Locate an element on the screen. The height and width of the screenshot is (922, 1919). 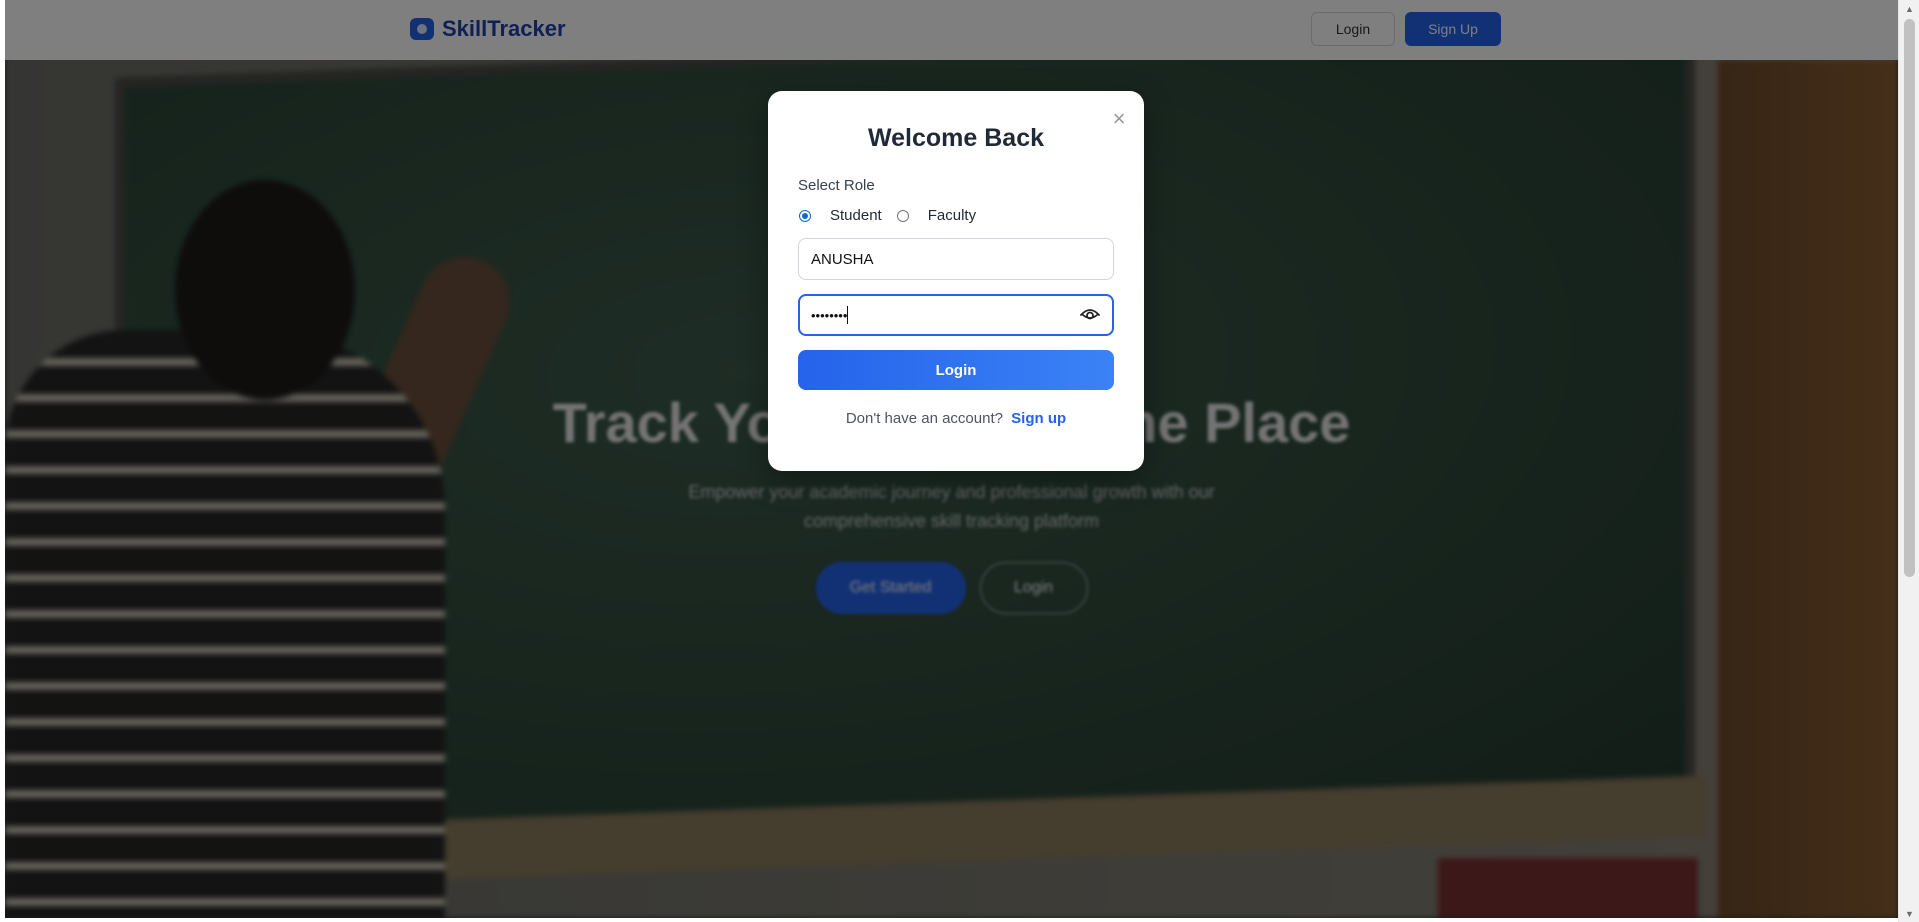
close-icon: × is located at coordinates (1119, 119).